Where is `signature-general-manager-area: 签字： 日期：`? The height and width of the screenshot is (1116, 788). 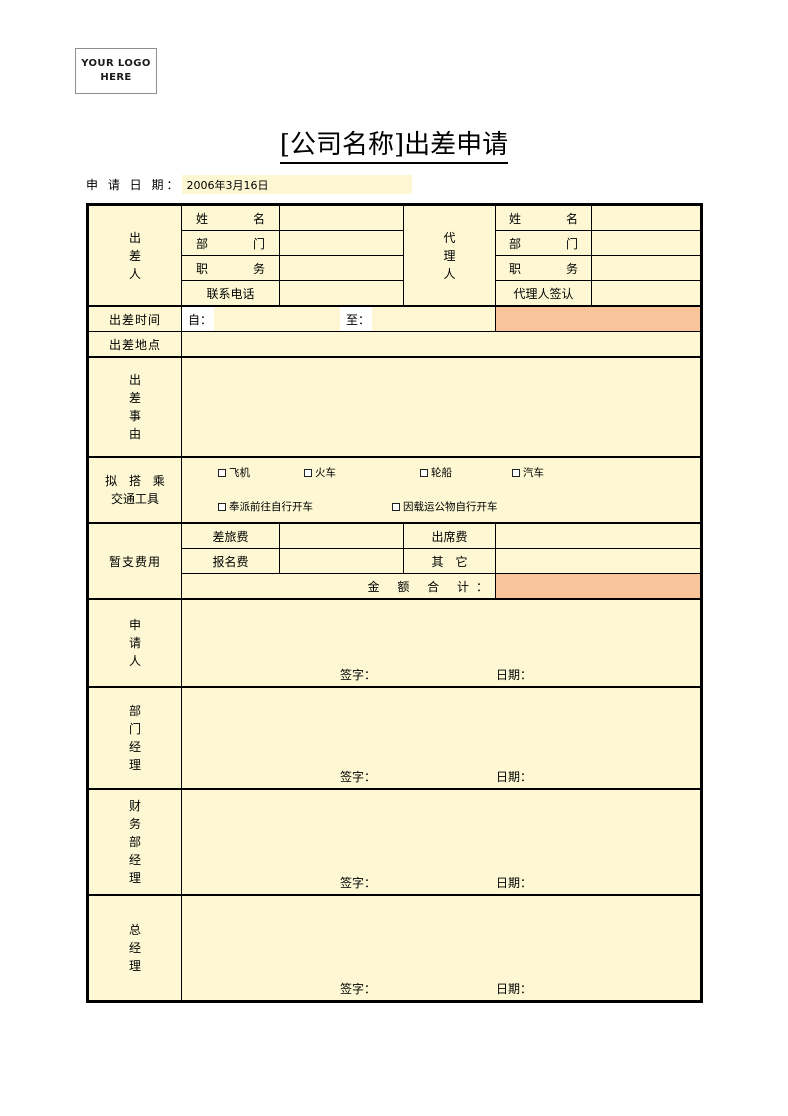 signature-general-manager-area: 签字： 日期： is located at coordinates (442, 948).